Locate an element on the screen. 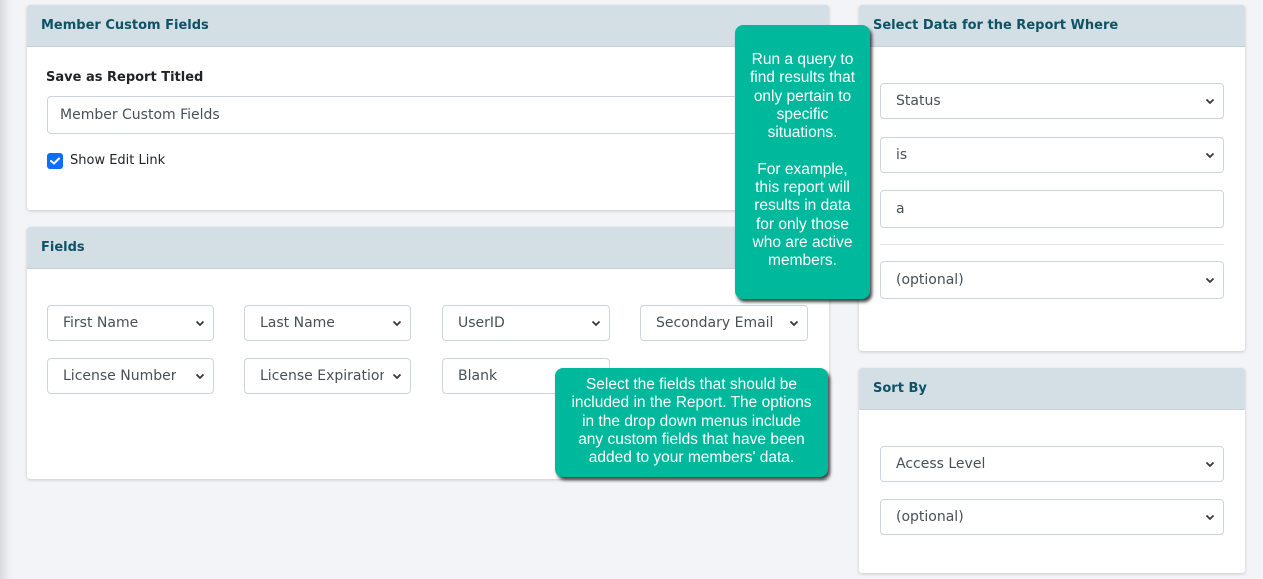 This screenshot has width=1263, height=579. field-select-value: First Name is located at coordinates (101, 323).